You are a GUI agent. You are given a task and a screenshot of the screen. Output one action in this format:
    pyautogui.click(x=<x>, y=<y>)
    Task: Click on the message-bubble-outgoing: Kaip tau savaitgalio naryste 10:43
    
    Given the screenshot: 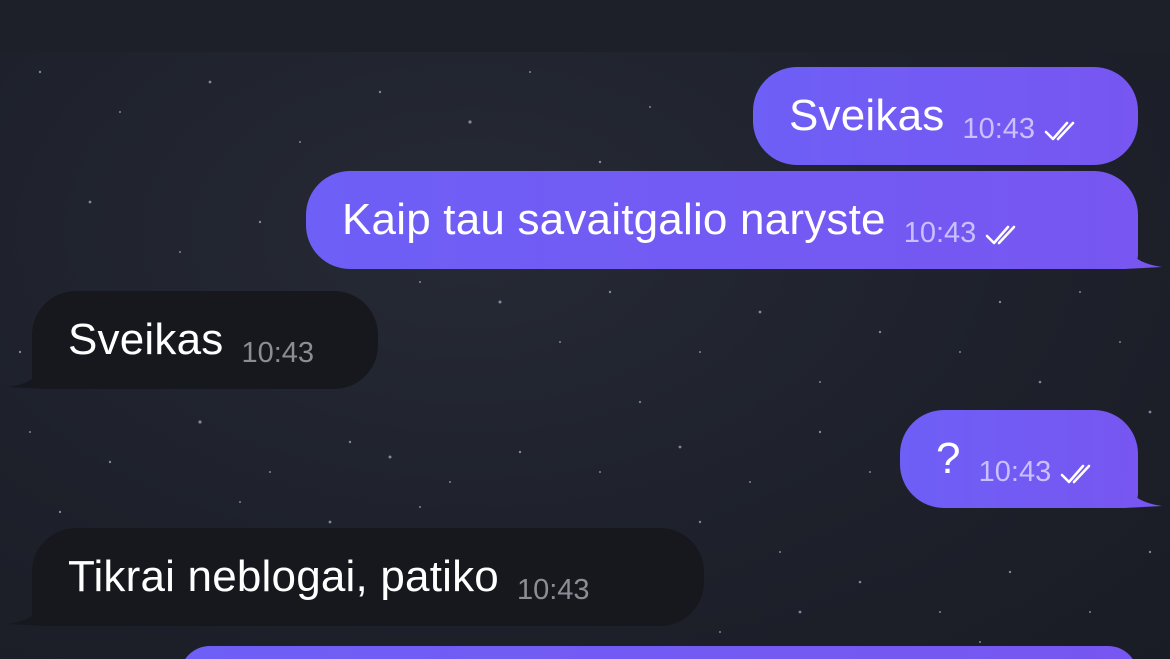 What is the action you would take?
    pyautogui.click(x=734, y=220)
    